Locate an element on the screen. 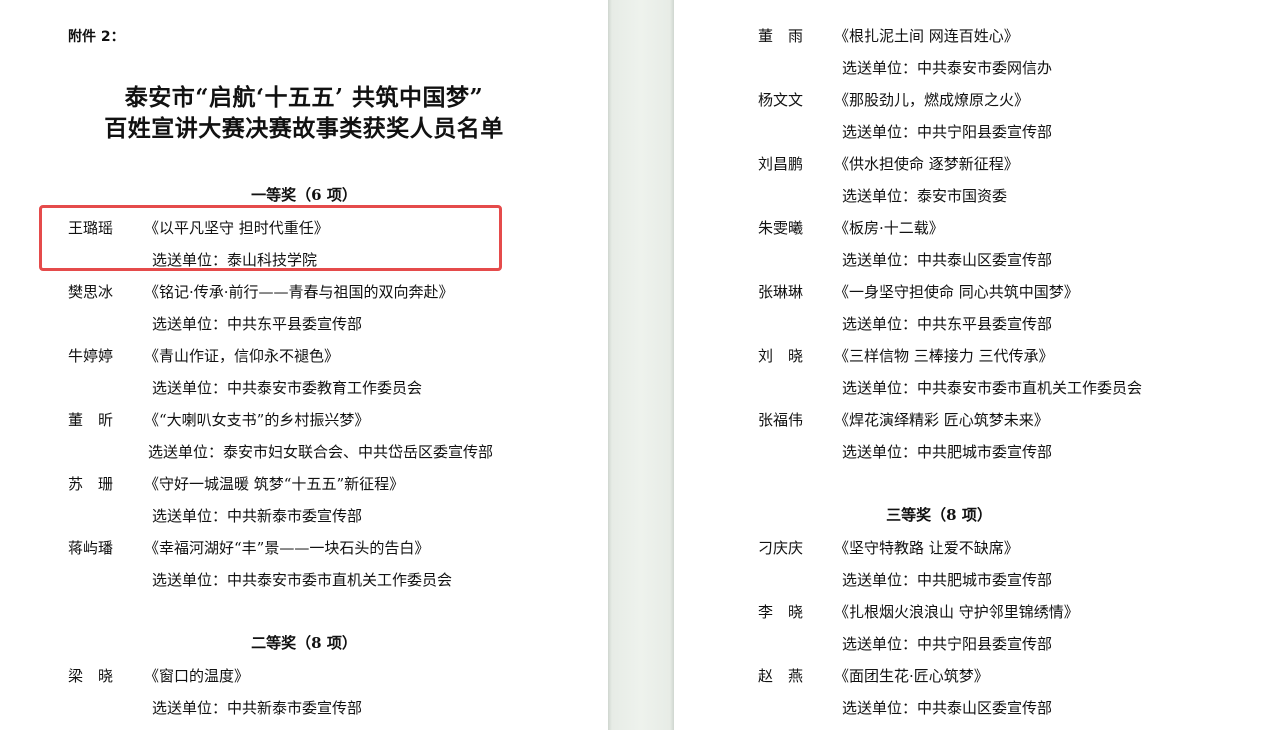 The image size is (1279, 730). story-title: 《面团生花·匠心筑梦》 is located at coordinates (911, 676).